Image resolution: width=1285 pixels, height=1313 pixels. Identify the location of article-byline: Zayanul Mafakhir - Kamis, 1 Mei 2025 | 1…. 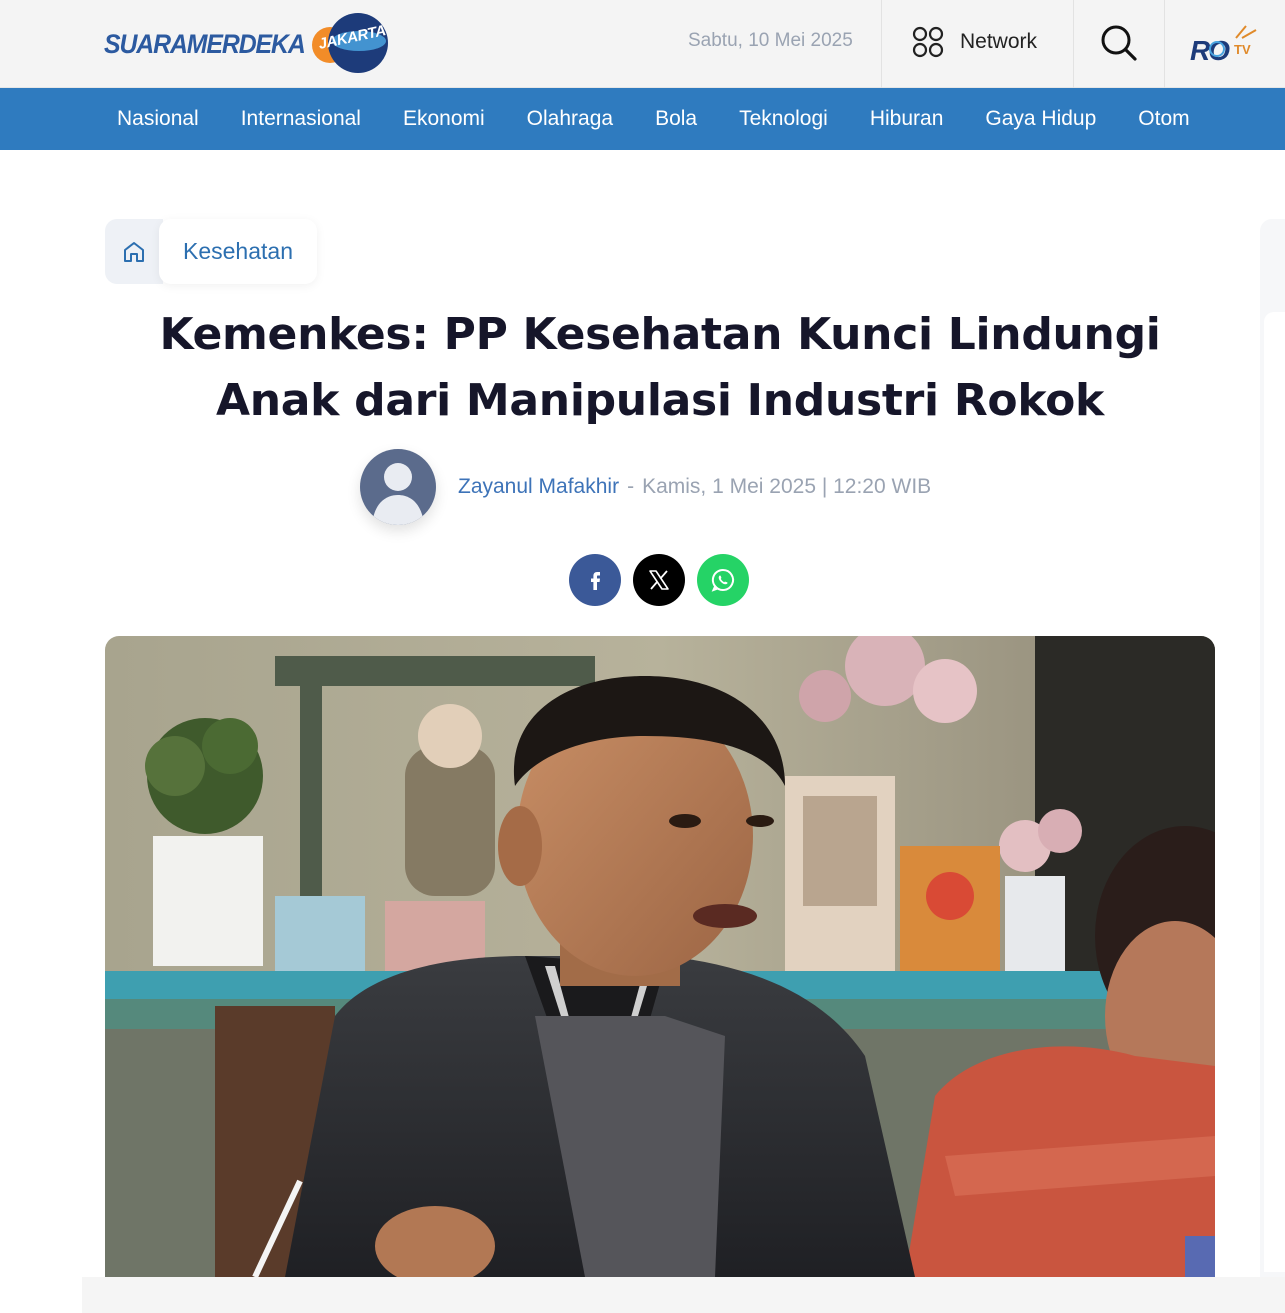
(645, 487).